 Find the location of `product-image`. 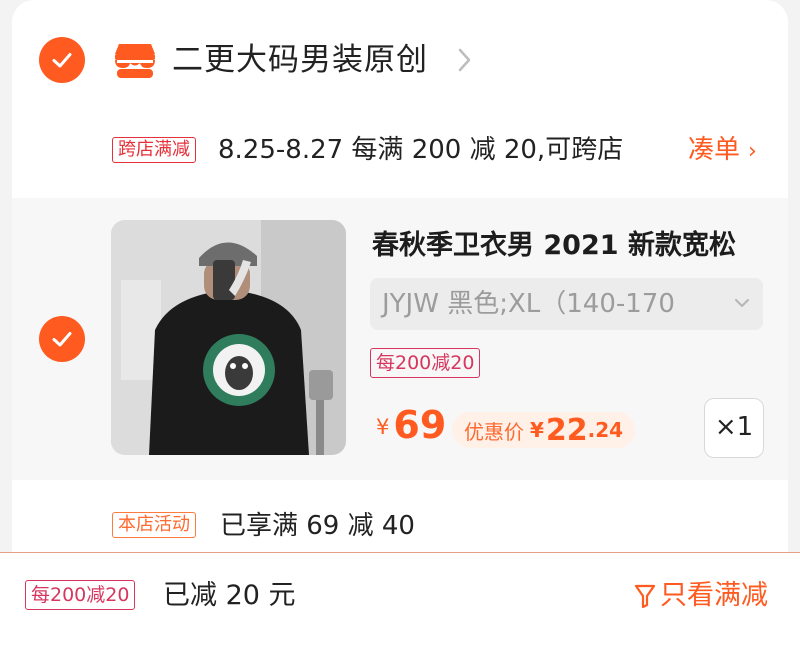

product-image is located at coordinates (228, 337).